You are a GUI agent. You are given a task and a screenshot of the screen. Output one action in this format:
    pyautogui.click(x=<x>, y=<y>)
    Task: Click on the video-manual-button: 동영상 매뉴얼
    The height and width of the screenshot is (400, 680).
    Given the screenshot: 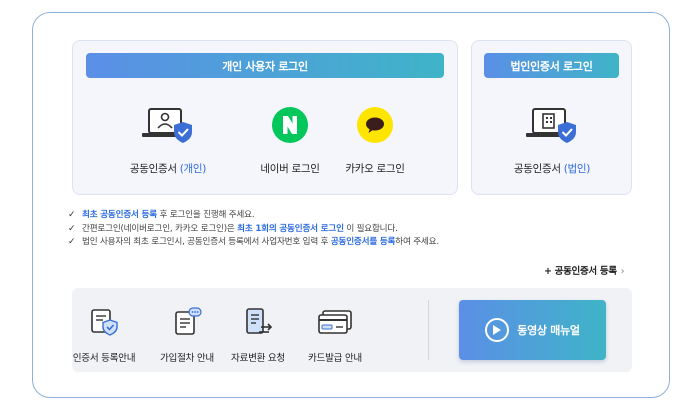 What is the action you would take?
    pyautogui.click(x=532, y=330)
    